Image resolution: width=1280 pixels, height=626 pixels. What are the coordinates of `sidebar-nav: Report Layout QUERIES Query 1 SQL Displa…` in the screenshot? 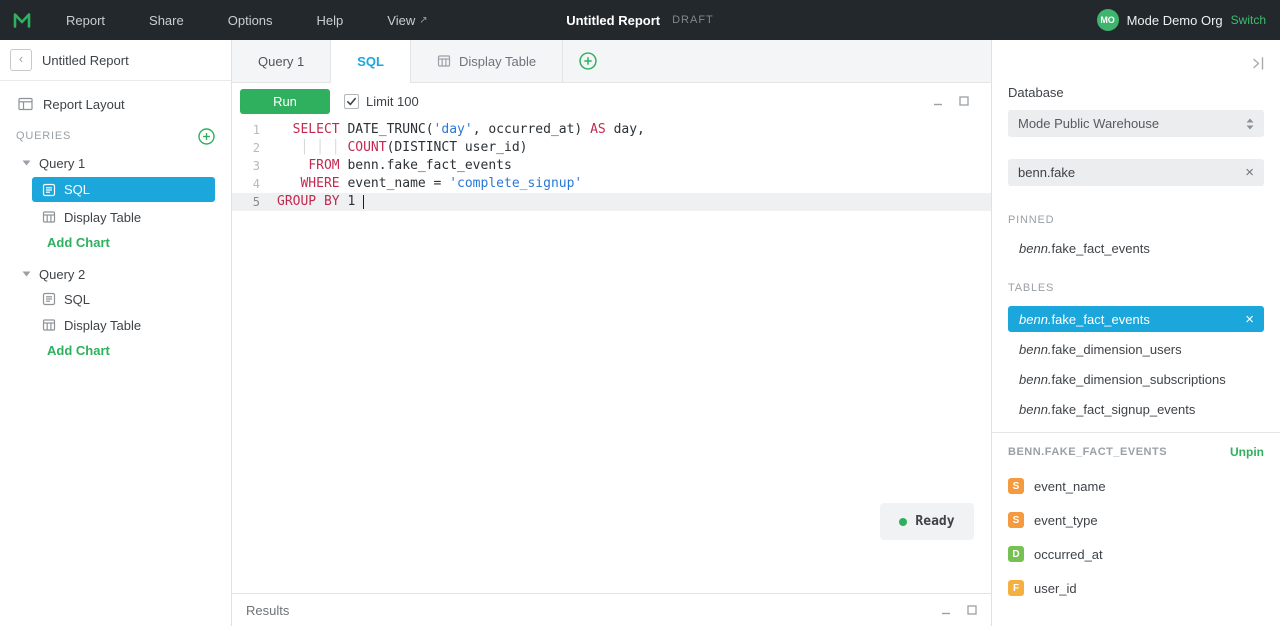 It's located at (115, 221).